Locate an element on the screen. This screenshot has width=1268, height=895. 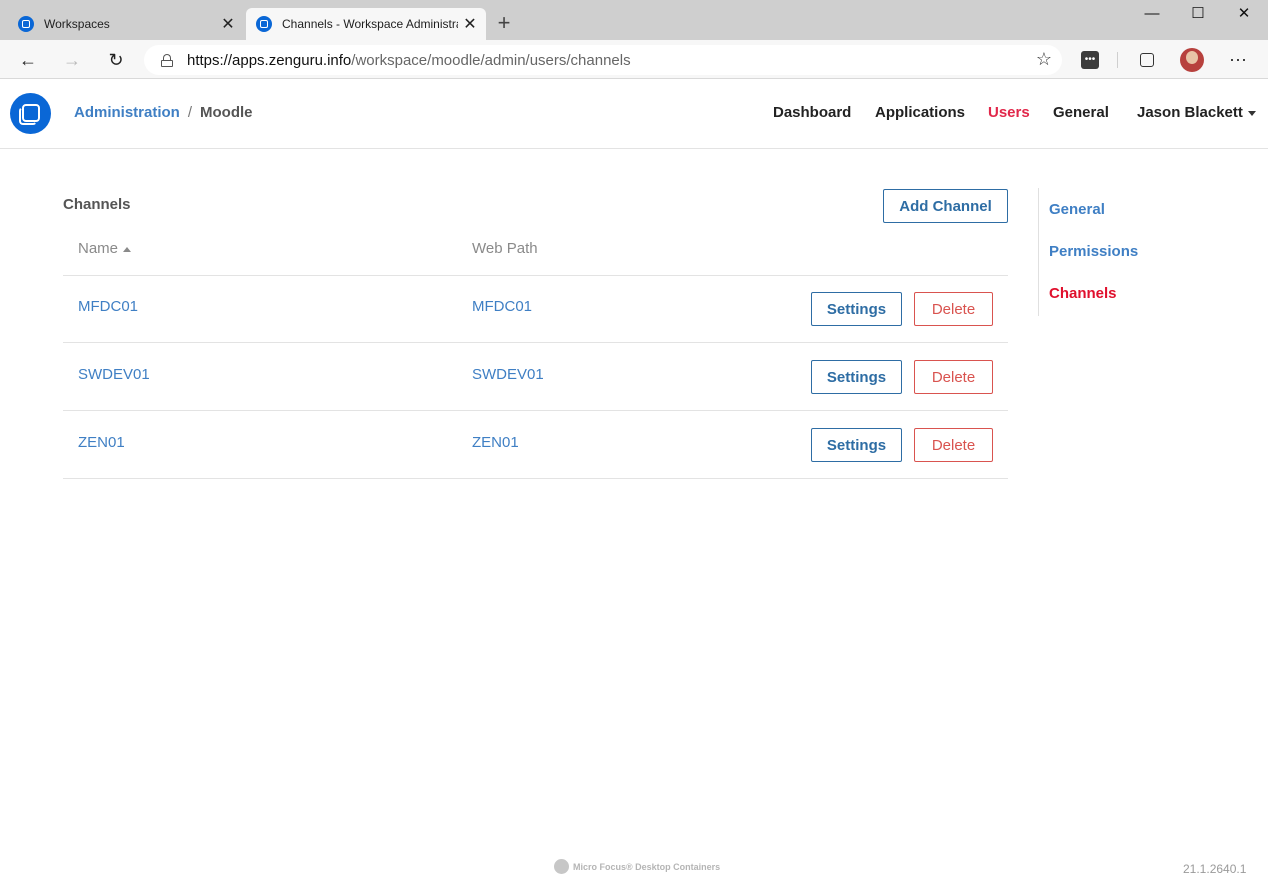
nav-dashboard: Dashboard is located at coordinates (812, 112).